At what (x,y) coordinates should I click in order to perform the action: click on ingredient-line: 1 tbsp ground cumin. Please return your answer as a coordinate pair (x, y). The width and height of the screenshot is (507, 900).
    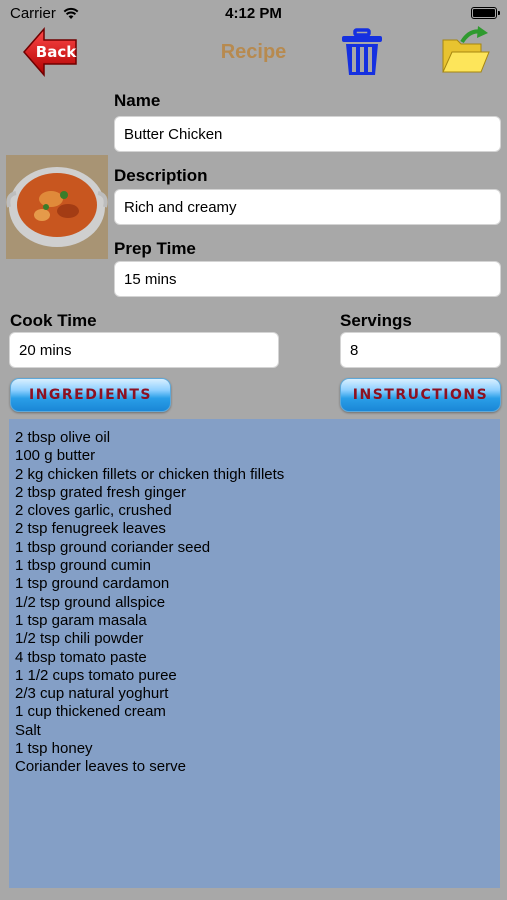
    Looking at the image, I should click on (83, 566).